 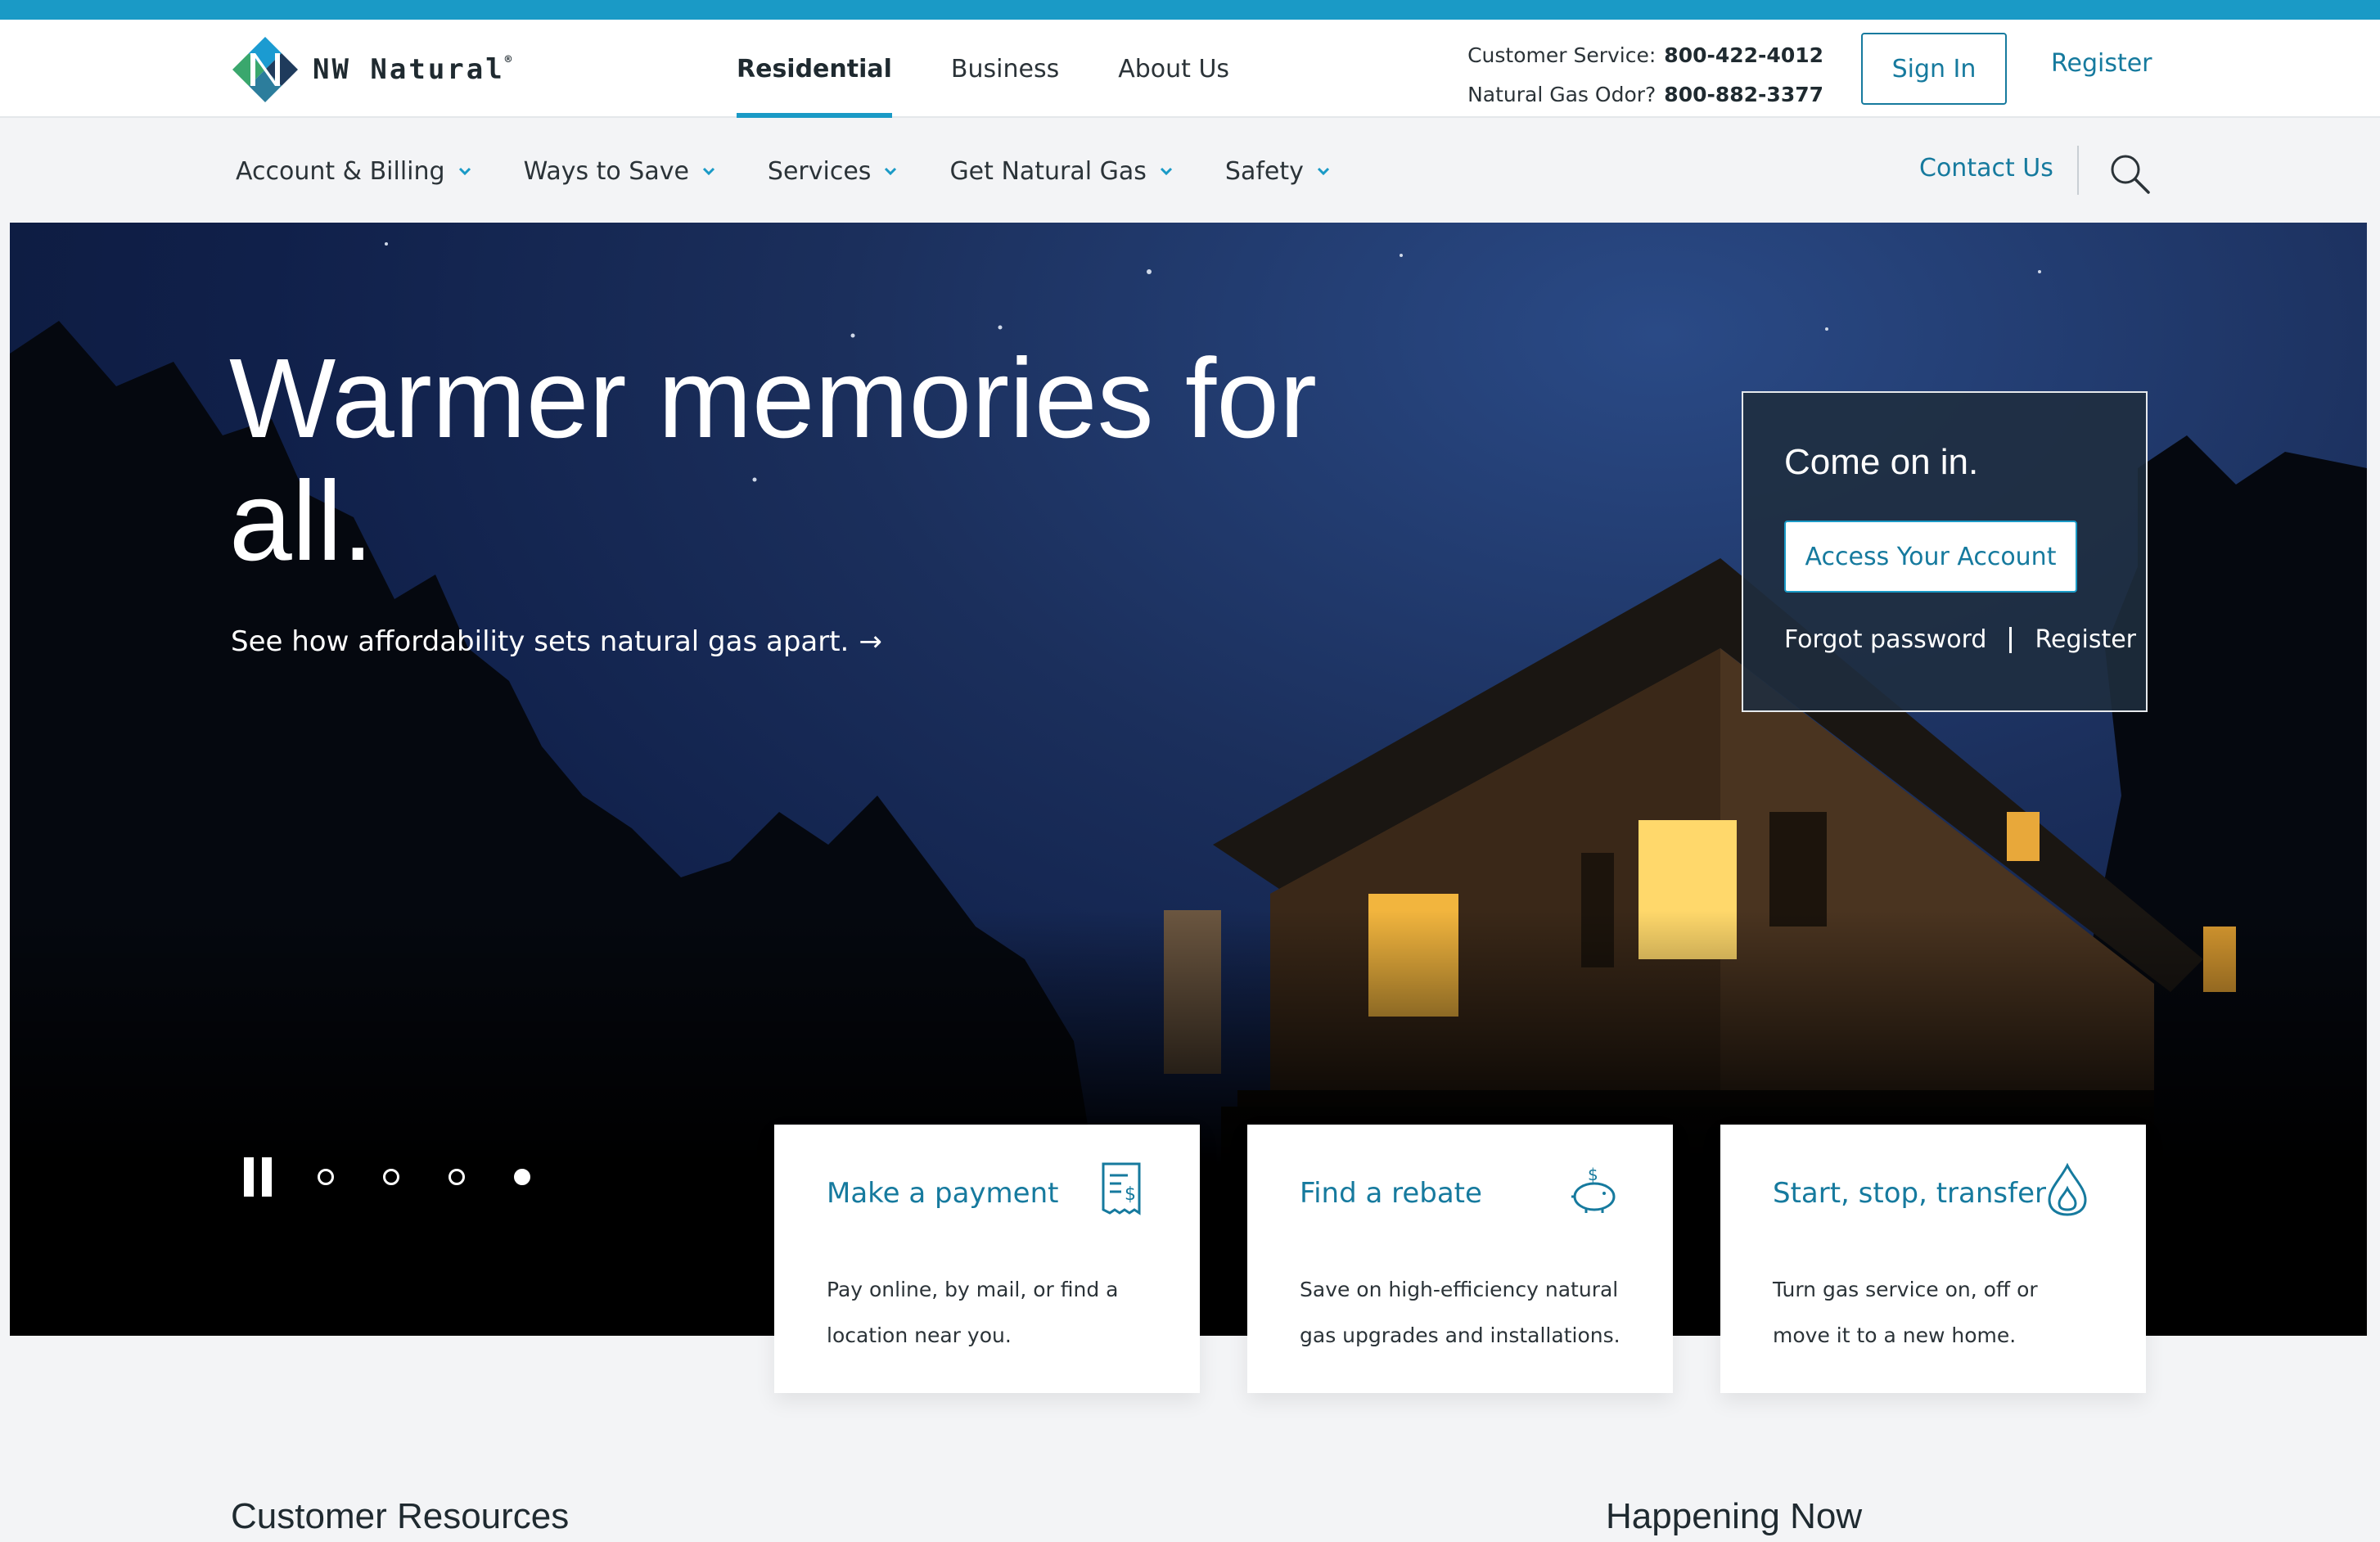 What do you see at coordinates (1934, 69) in the screenshot?
I see `sign-in-button: Sign In` at bounding box center [1934, 69].